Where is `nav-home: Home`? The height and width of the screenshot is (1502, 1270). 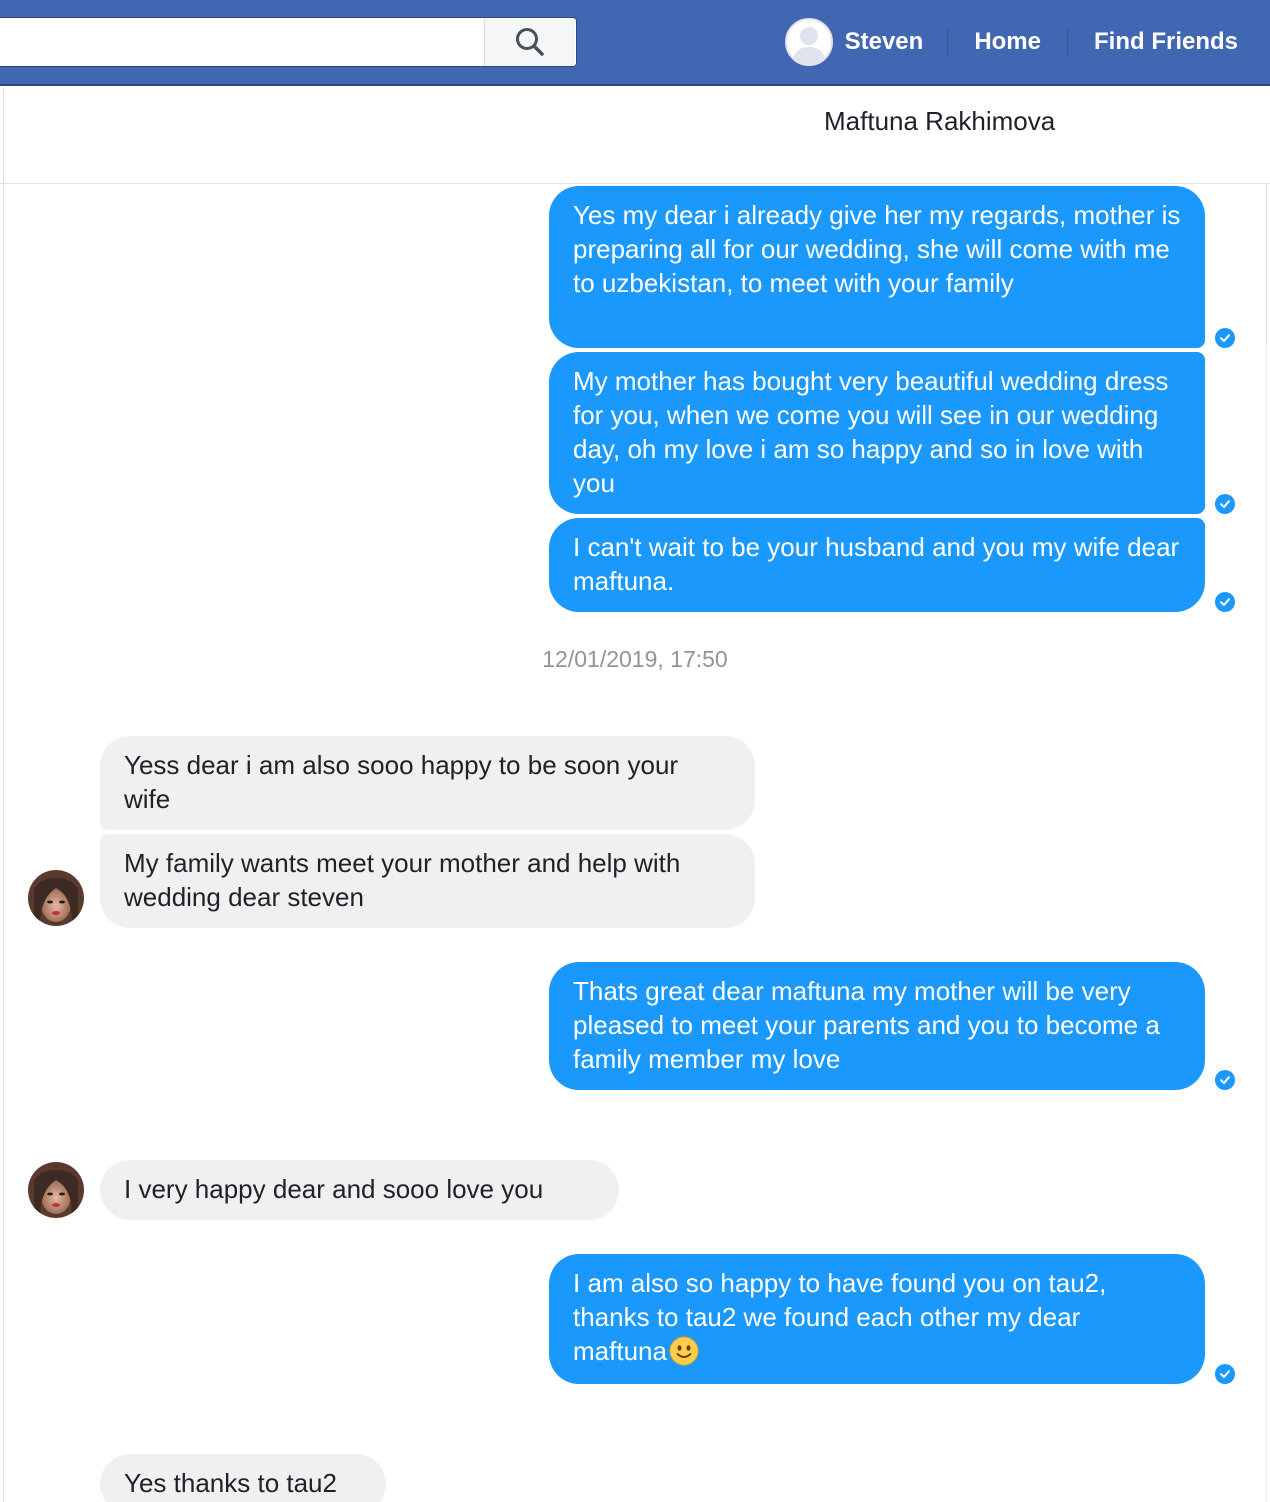
nav-home: Home is located at coordinates (1007, 42).